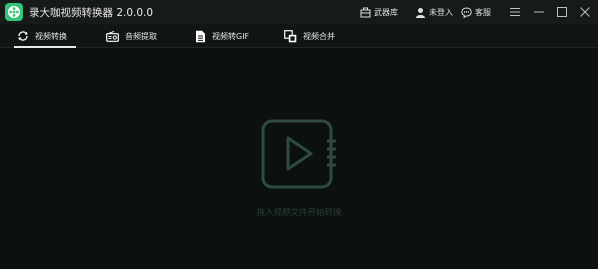 This screenshot has height=269, width=598. I want to click on support-label: 客服, so click(483, 12).